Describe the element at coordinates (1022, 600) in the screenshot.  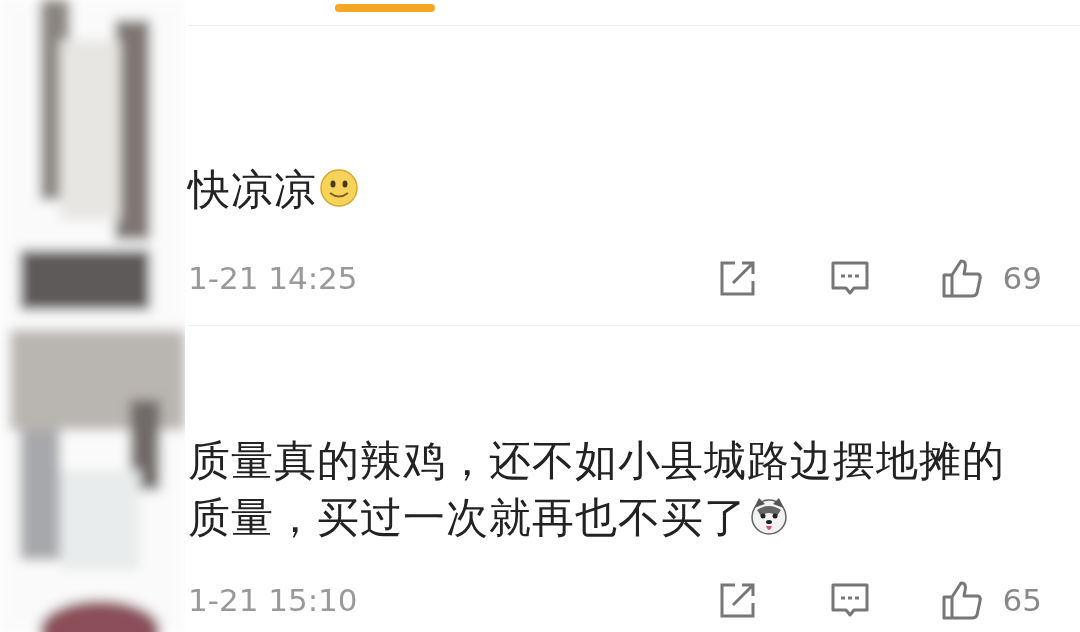
I see `like-count: 65` at that location.